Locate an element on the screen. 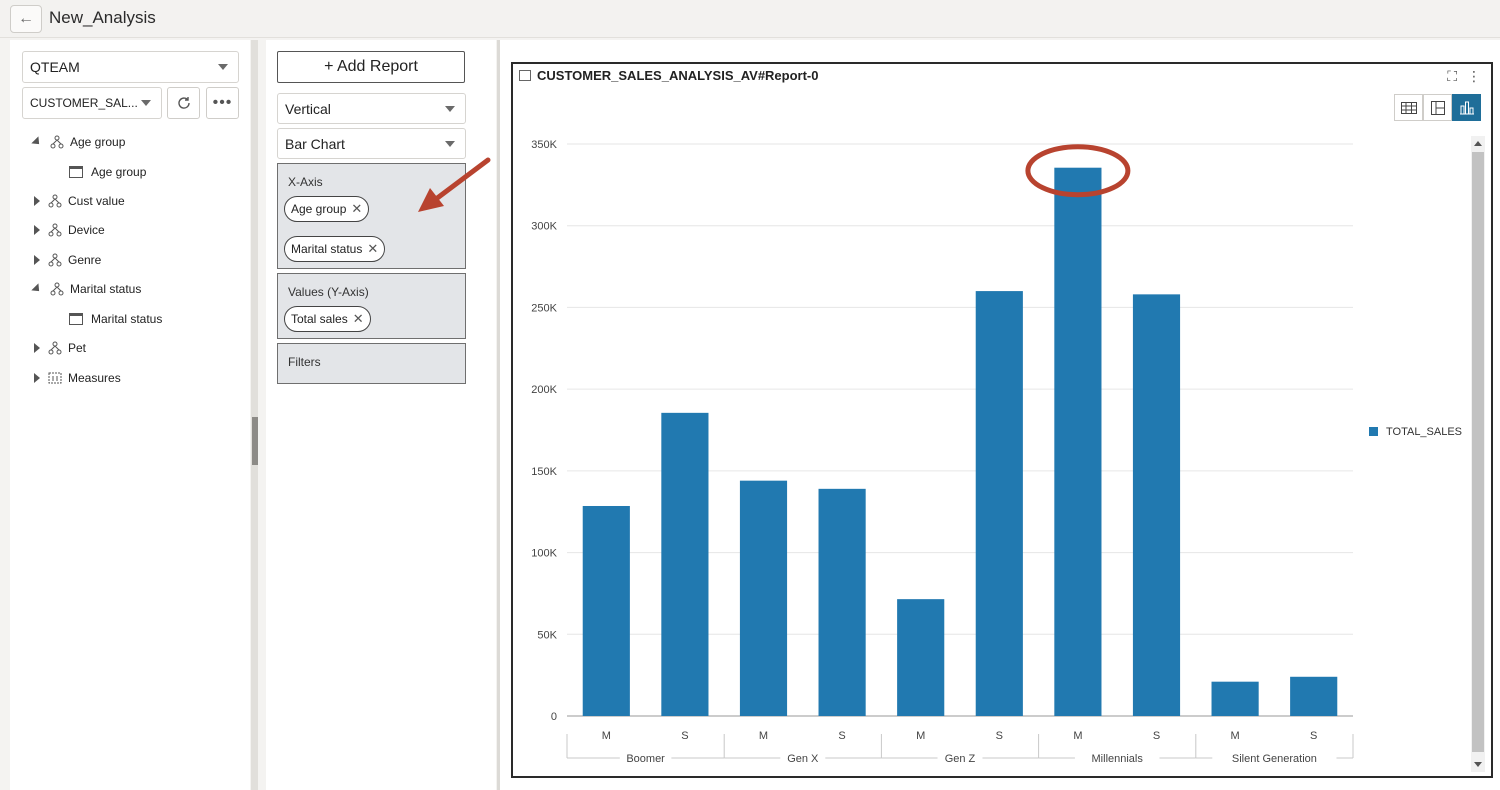  view-toggle is located at coordinates (1437, 107).